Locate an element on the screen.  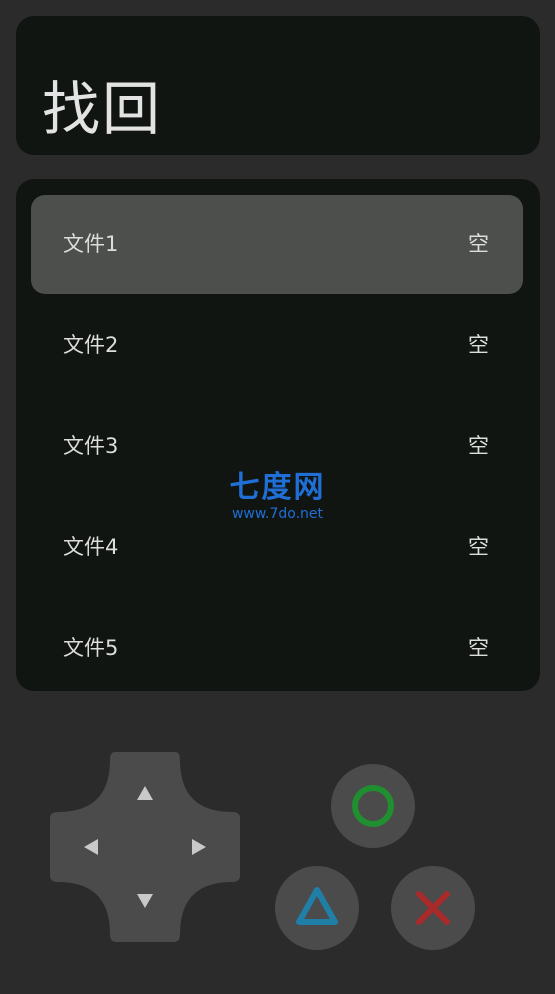
triangle-icon is located at coordinates (317, 906).